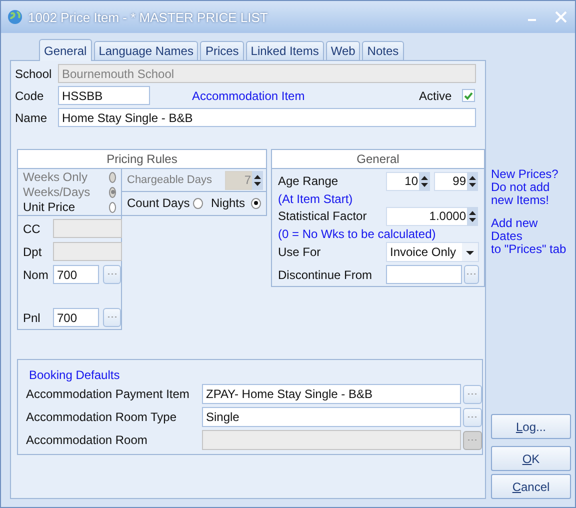 The image size is (576, 508). I want to click on window-title: 1002 Price Item - * MASTER PRICE LIST, so click(148, 17).